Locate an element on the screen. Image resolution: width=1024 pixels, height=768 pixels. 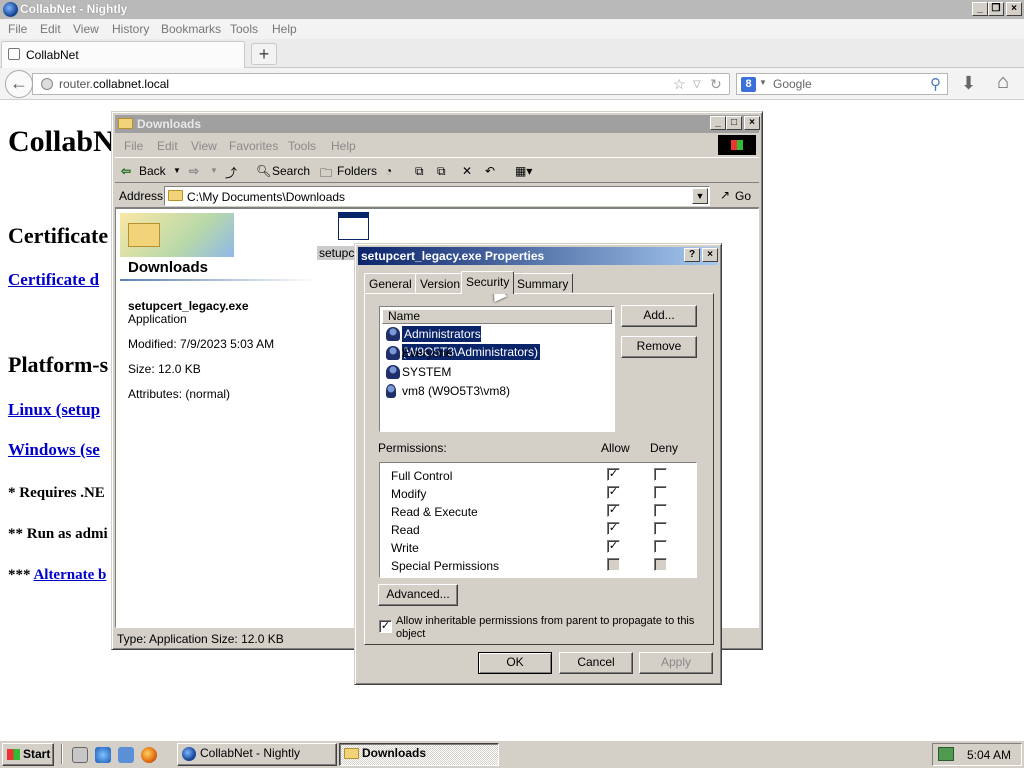
tab-general: General is located at coordinates (390, 283).